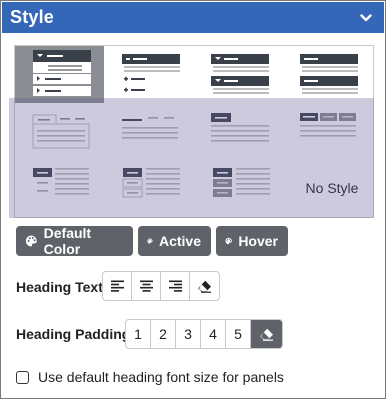  What do you see at coordinates (59, 287) in the screenshot?
I see `heading-text-label: Heading Text` at bounding box center [59, 287].